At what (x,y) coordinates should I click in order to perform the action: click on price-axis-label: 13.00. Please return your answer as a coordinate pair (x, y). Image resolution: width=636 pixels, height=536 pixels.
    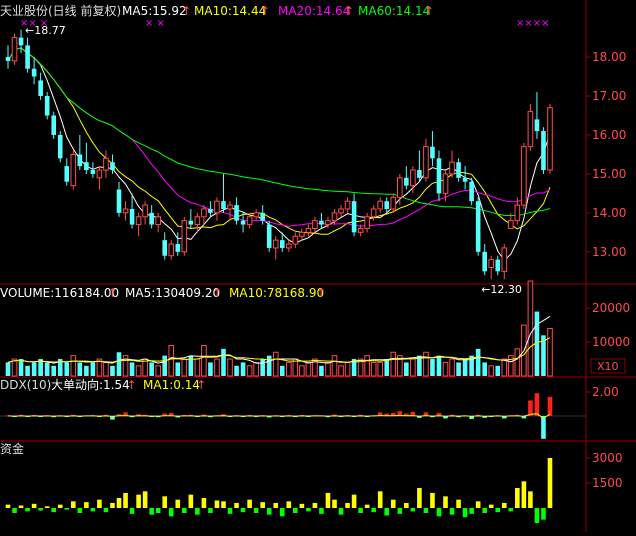
    Looking at the image, I should click on (609, 252).